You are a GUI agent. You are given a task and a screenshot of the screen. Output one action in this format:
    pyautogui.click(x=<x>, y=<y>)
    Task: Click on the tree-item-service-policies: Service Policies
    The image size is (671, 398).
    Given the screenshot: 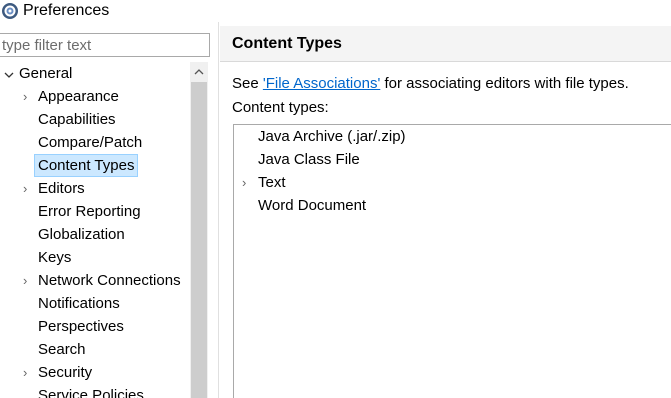 What is the action you would take?
    pyautogui.click(x=95, y=391)
    